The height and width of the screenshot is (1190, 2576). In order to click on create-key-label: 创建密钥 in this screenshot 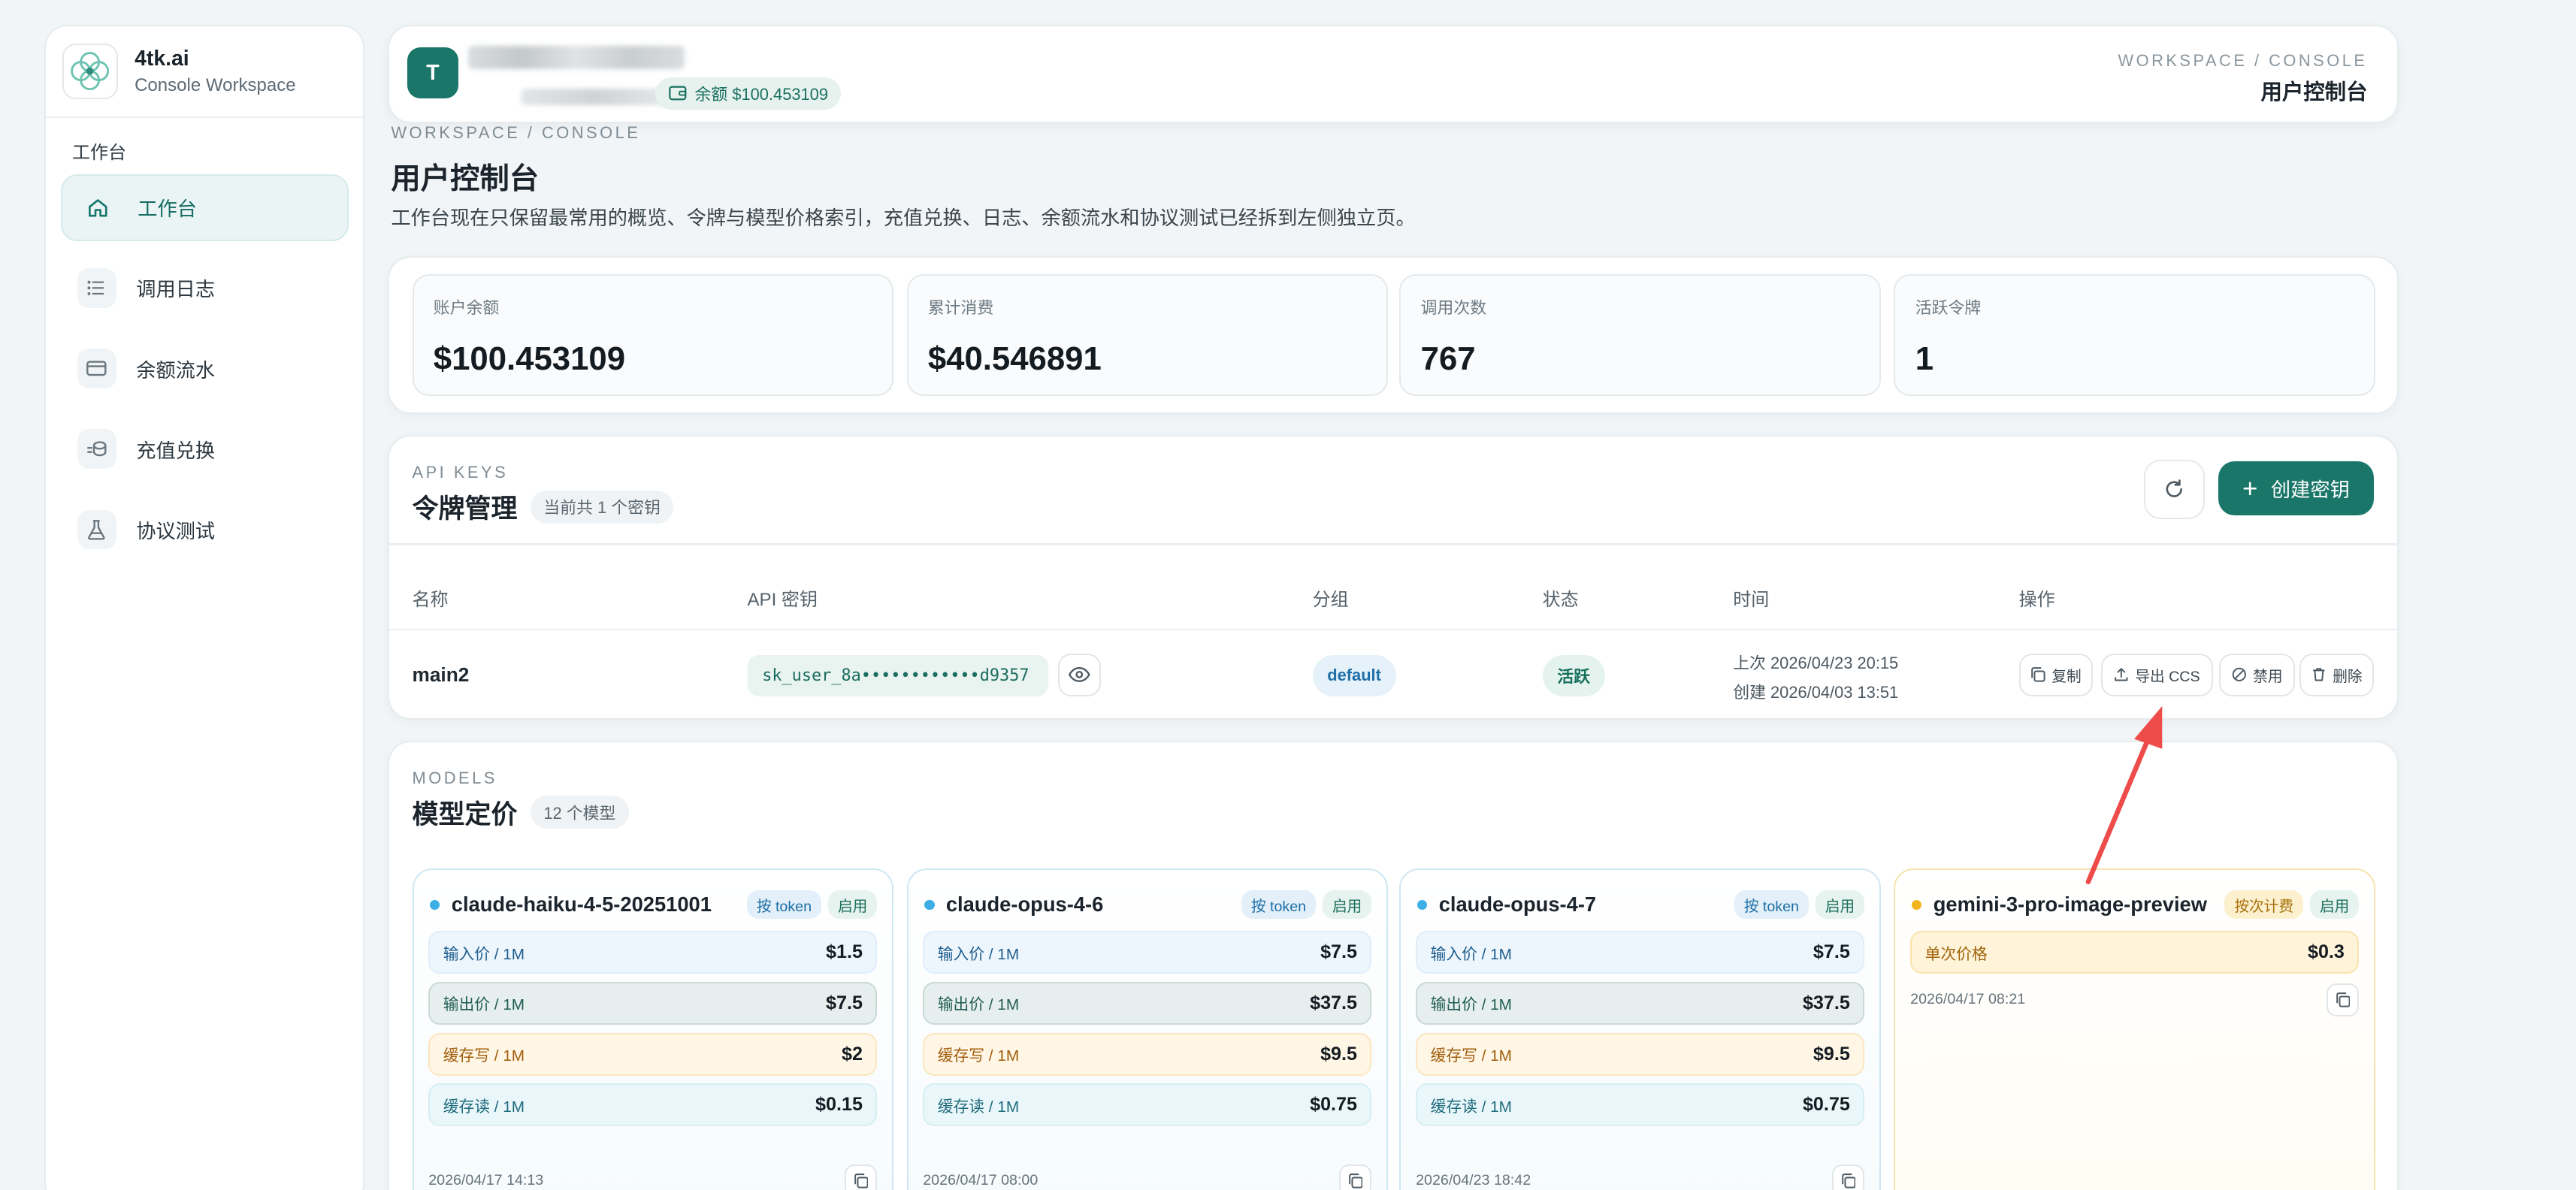, I will do `click(2310, 490)`.